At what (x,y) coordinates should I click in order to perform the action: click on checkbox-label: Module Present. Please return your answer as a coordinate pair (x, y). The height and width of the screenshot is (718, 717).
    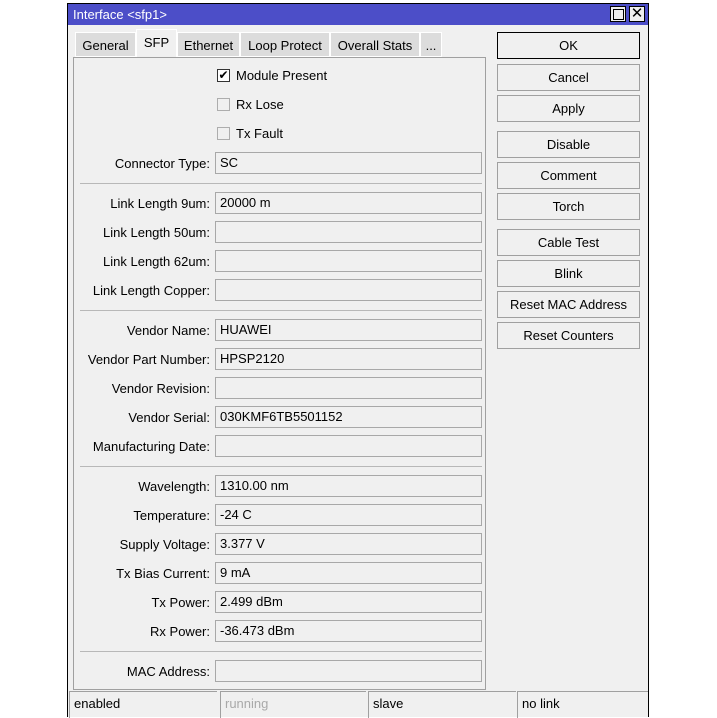
    Looking at the image, I should click on (282, 75).